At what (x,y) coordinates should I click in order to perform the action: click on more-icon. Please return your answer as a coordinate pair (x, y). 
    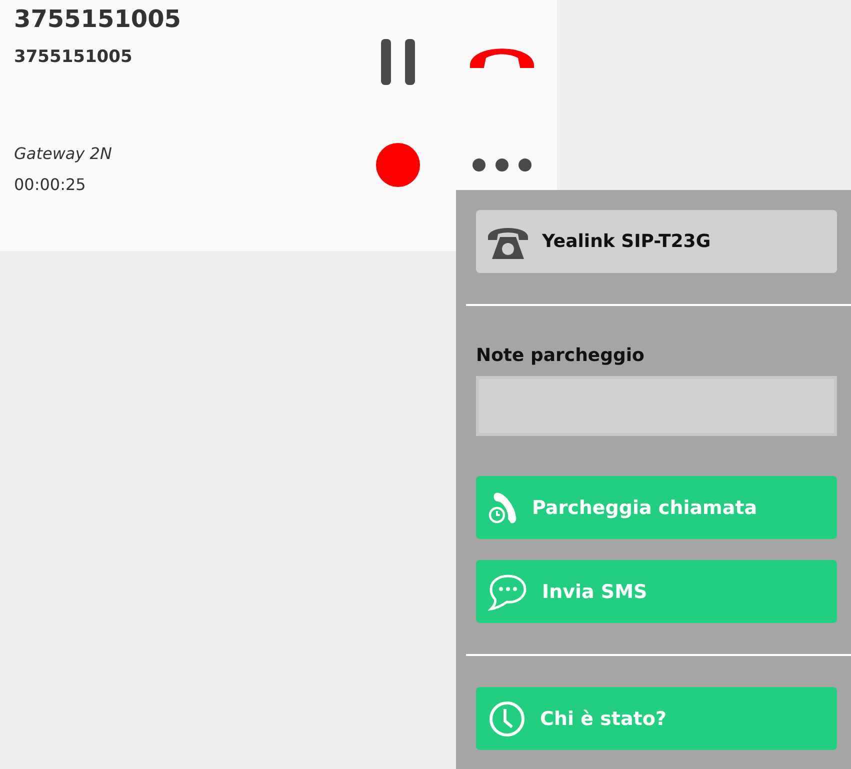
    Looking at the image, I should click on (502, 165).